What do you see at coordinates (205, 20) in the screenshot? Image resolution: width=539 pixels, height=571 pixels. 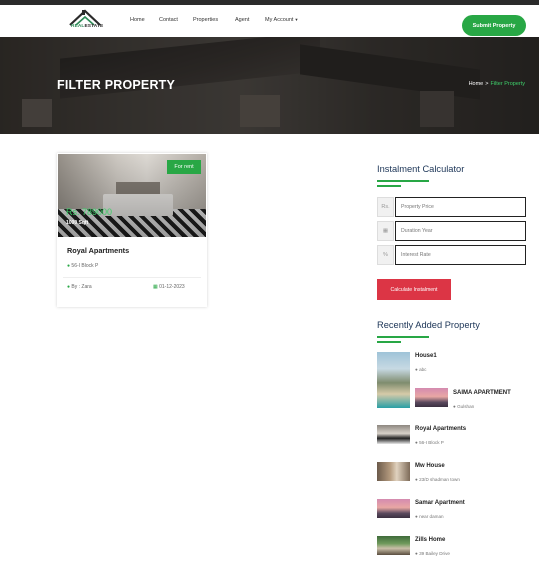 I see `nav-link-properties: Properties` at bounding box center [205, 20].